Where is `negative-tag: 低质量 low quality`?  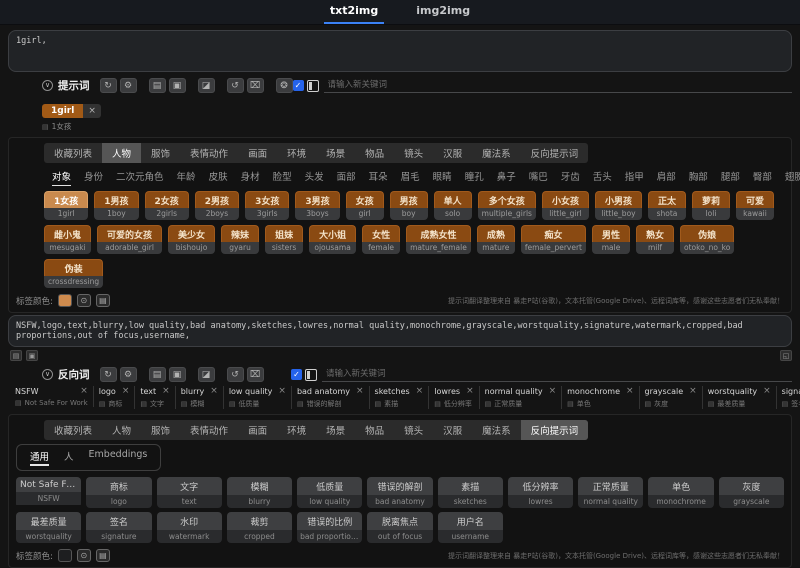 negative-tag: 低质量 low quality is located at coordinates (330, 492).